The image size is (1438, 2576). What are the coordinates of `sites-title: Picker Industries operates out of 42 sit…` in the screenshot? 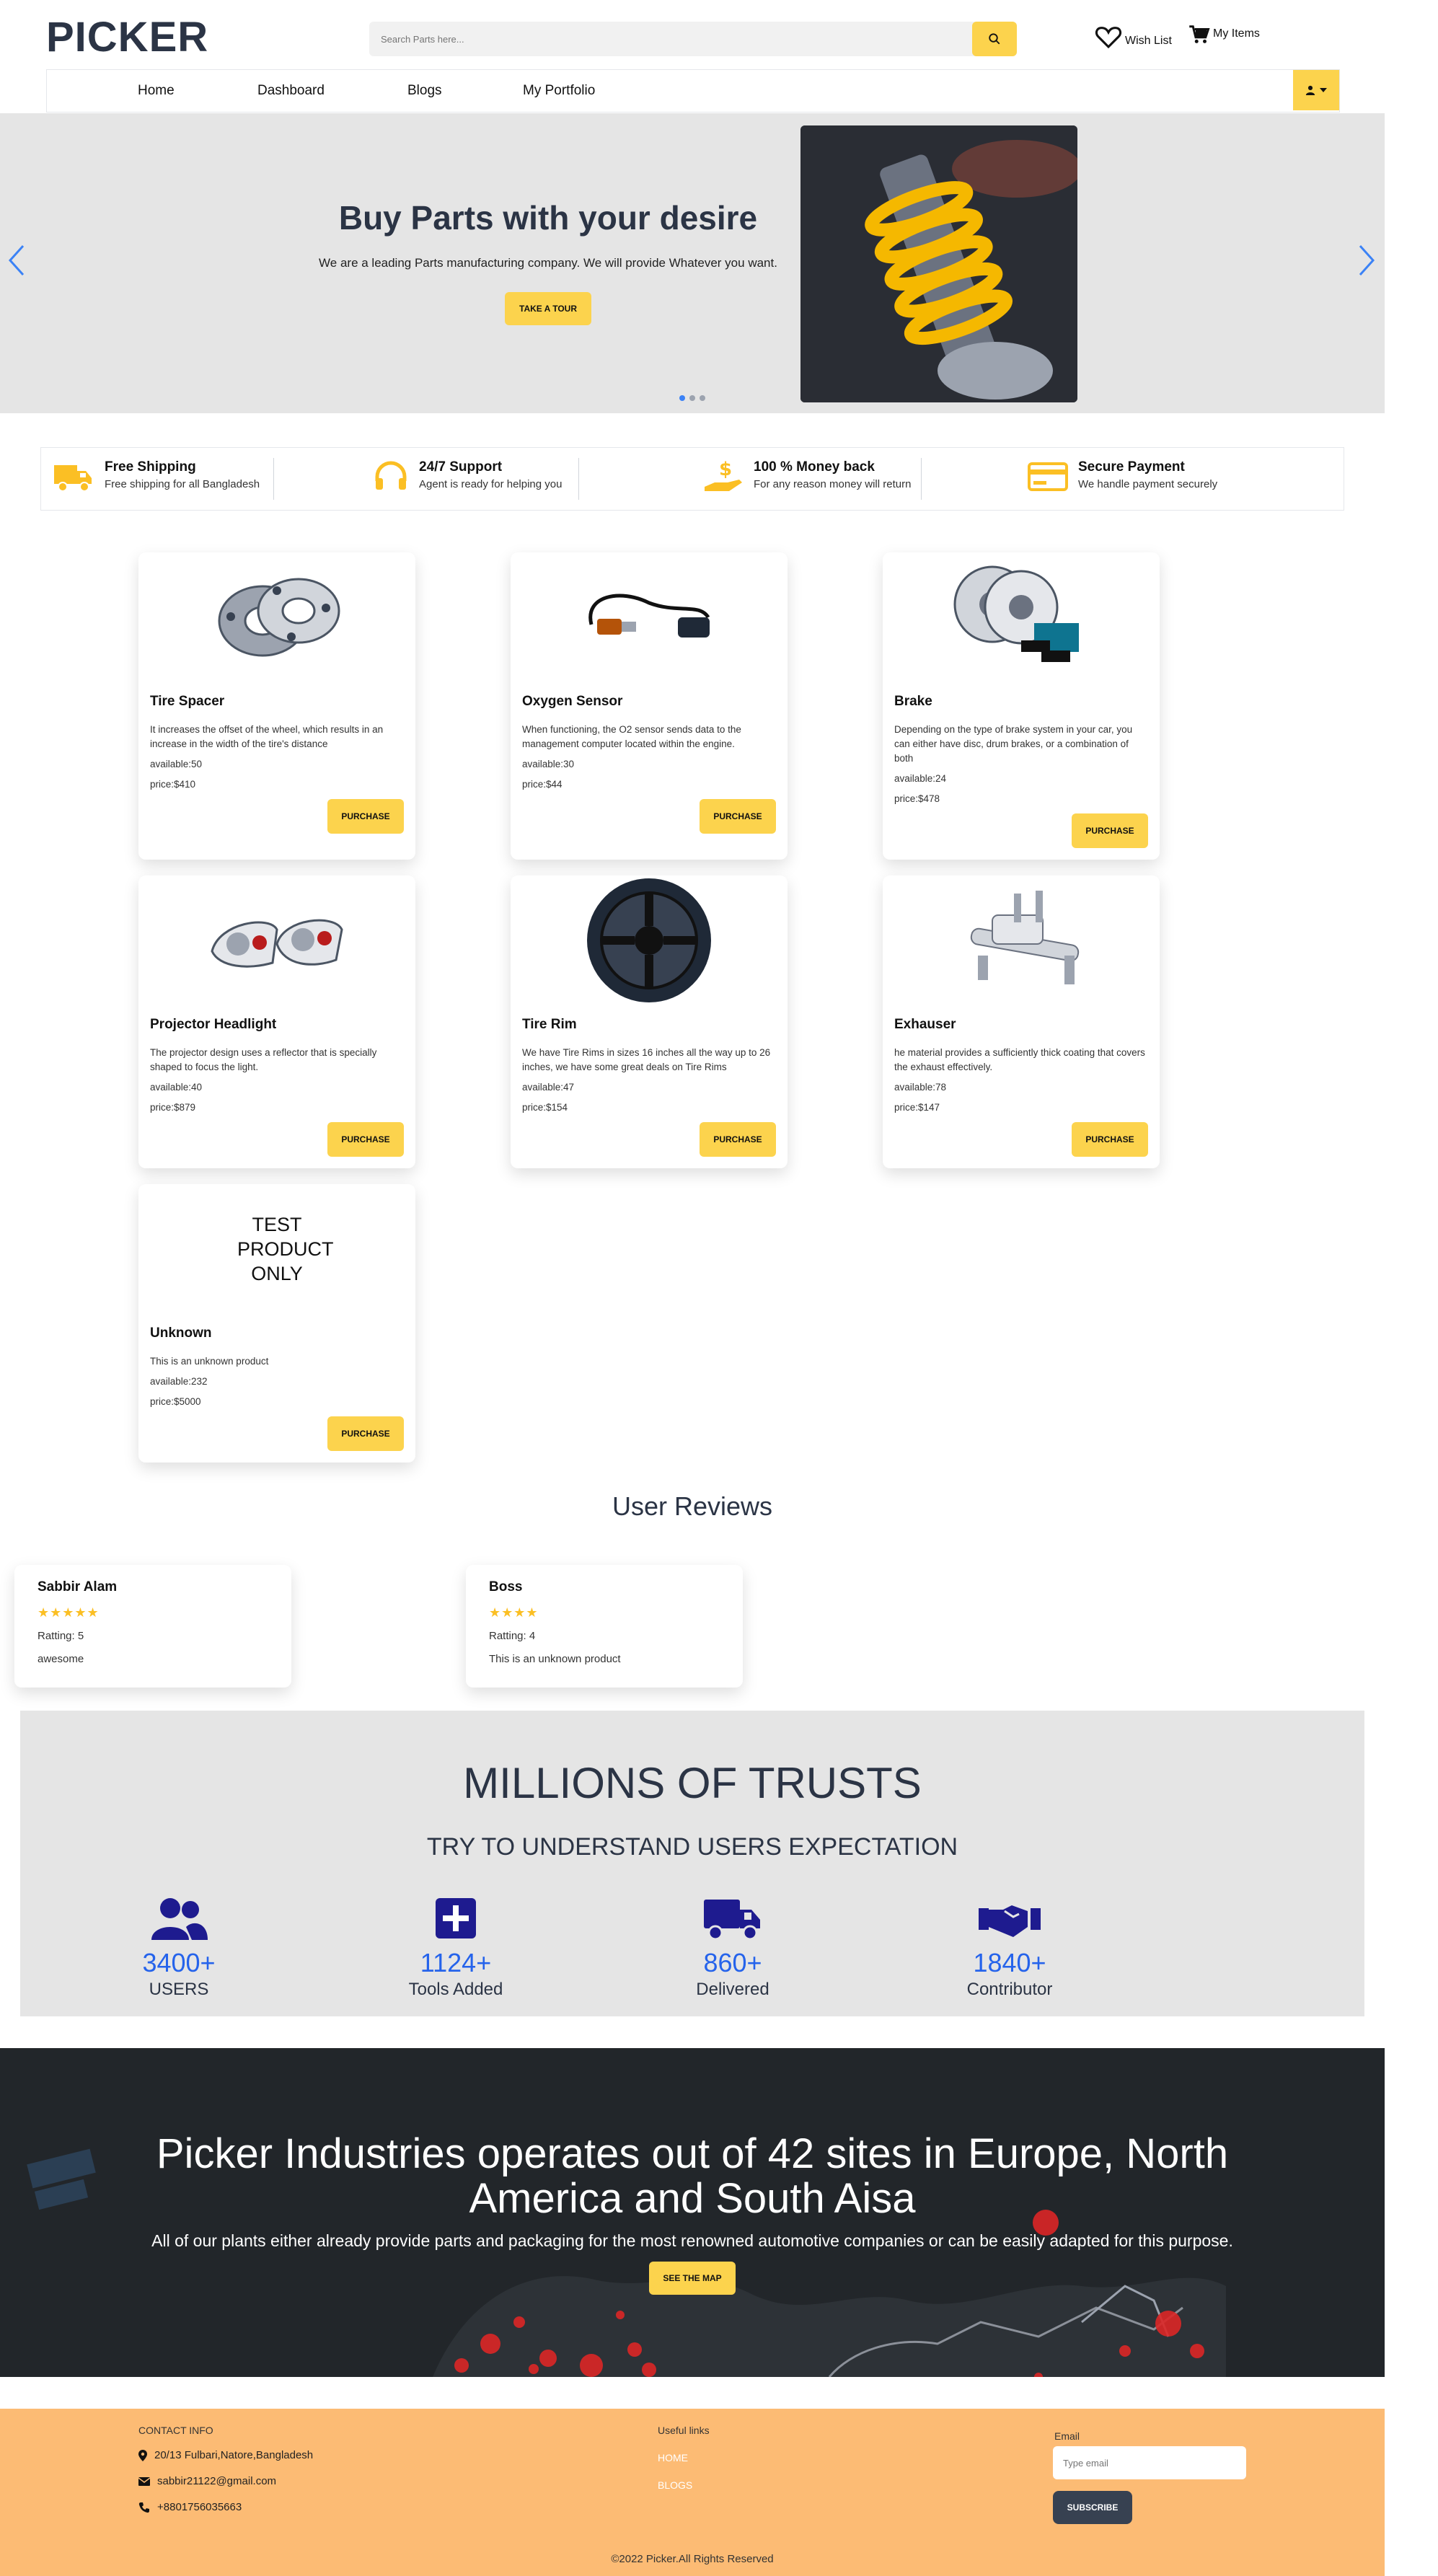 It's located at (692, 2176).